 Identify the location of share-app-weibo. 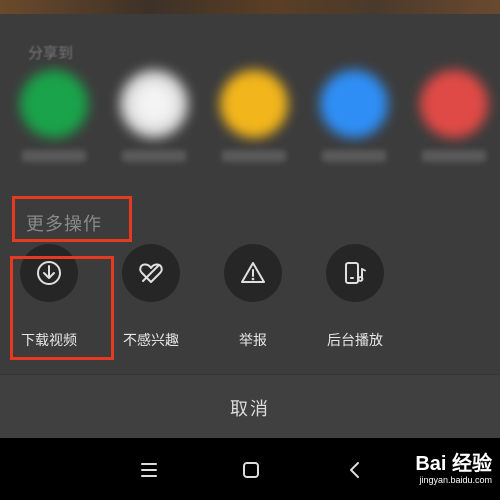
(454, 125).